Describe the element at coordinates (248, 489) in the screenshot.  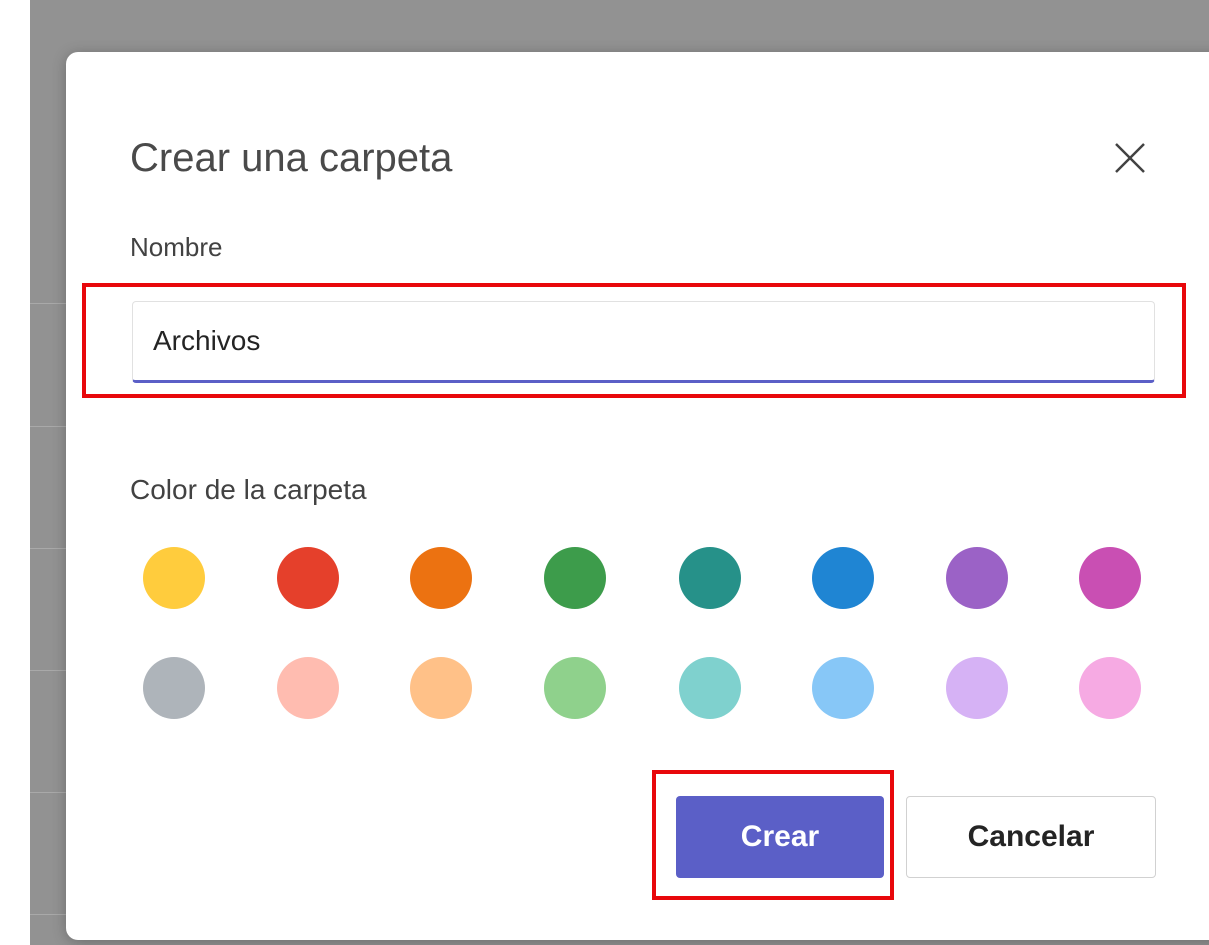
I see `folder-color-label: Color de la carpeta` at that location.